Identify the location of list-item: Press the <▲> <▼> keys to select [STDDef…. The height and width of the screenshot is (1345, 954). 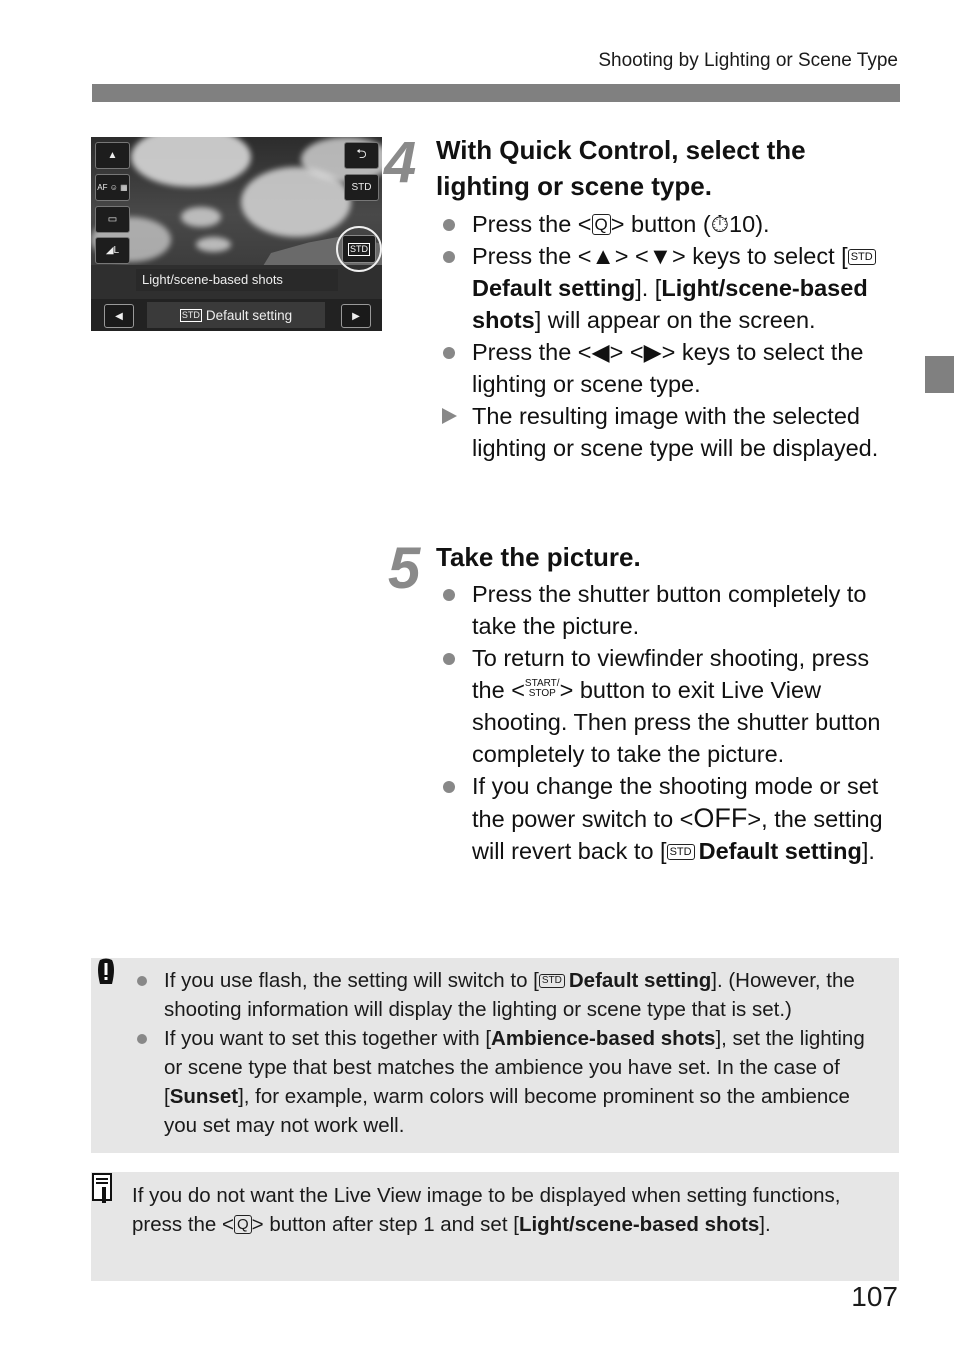
(670, 288).